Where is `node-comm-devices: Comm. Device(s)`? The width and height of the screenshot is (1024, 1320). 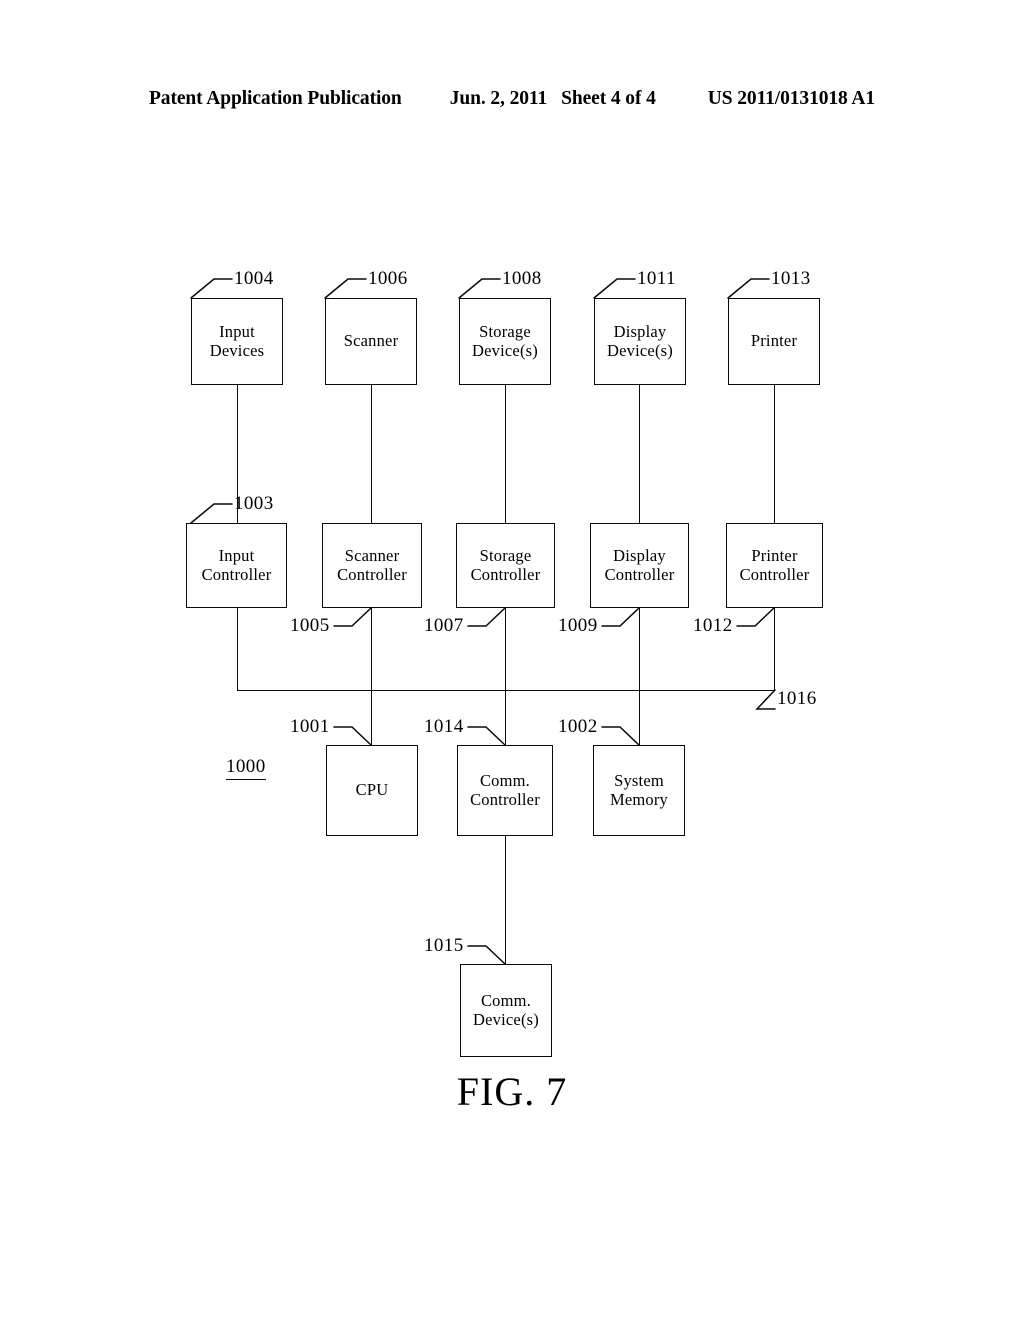
node-comm-devices: Comm. Device(s) is located at coordinates (506, 1010).